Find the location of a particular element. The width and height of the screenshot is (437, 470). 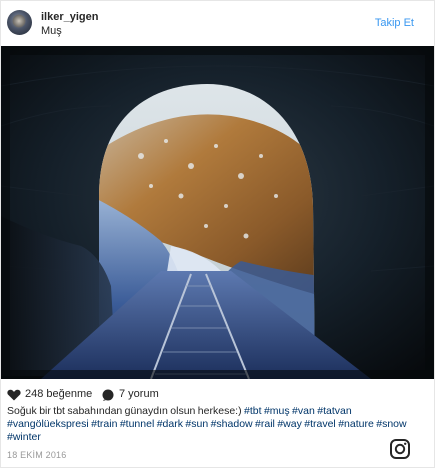

hashtag-link: #nature is located at coordinates (356, 424).